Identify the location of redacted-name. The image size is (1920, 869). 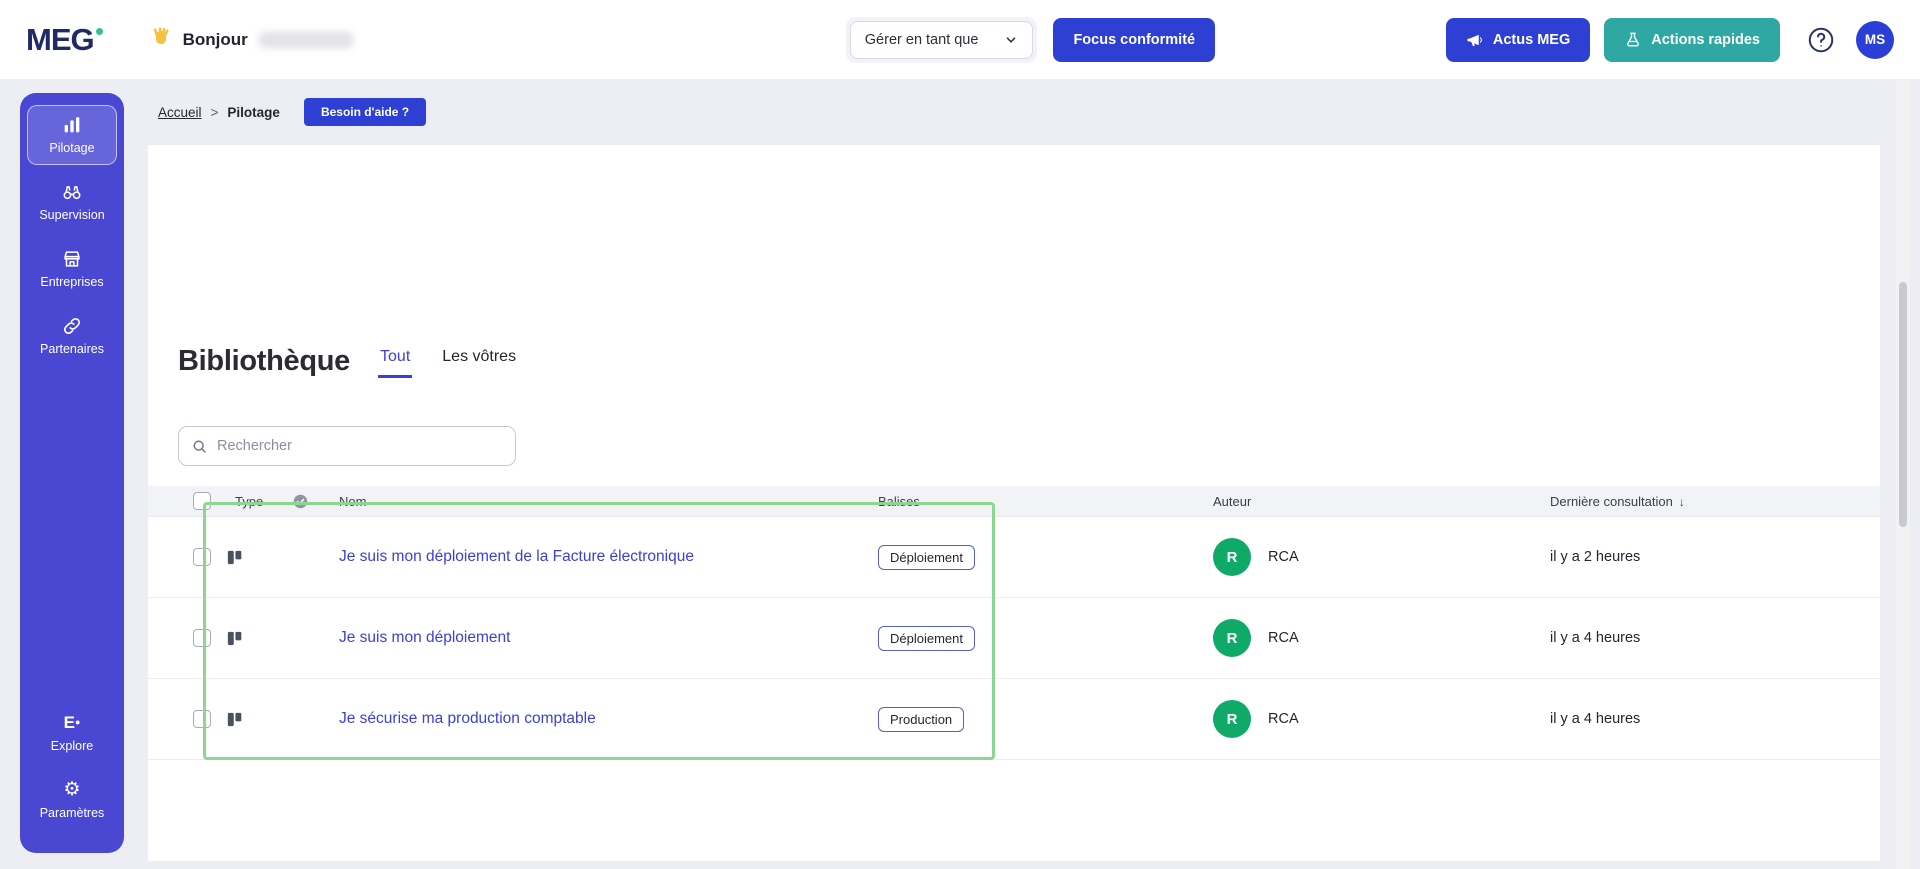
(305, 39).